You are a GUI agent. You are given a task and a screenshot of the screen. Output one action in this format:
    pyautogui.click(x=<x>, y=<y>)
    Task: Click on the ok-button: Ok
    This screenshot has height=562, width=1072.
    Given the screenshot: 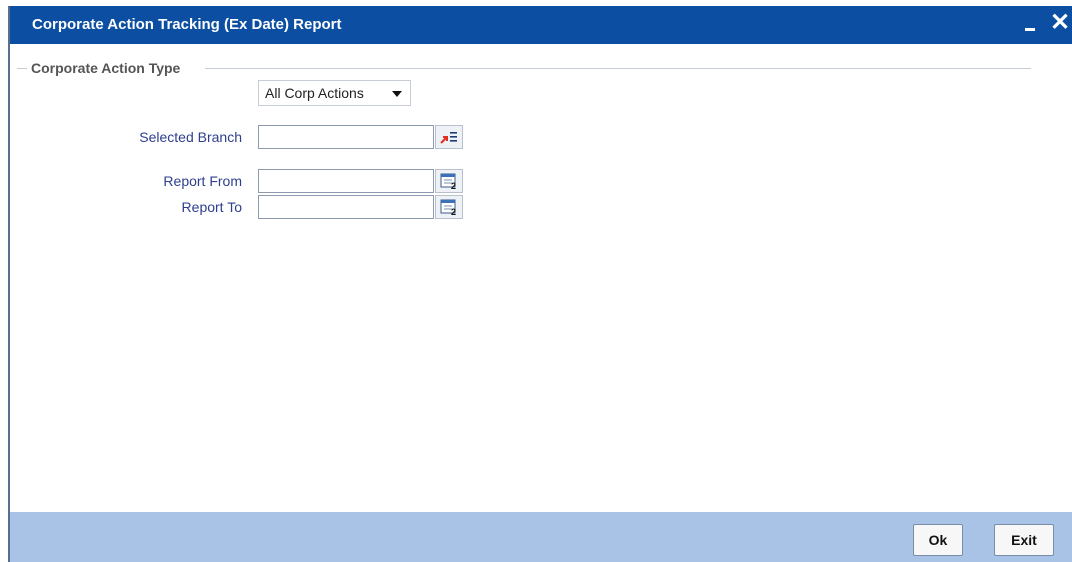 What is the action you would take?
    pyautogui.click(x=938, y=540)
    